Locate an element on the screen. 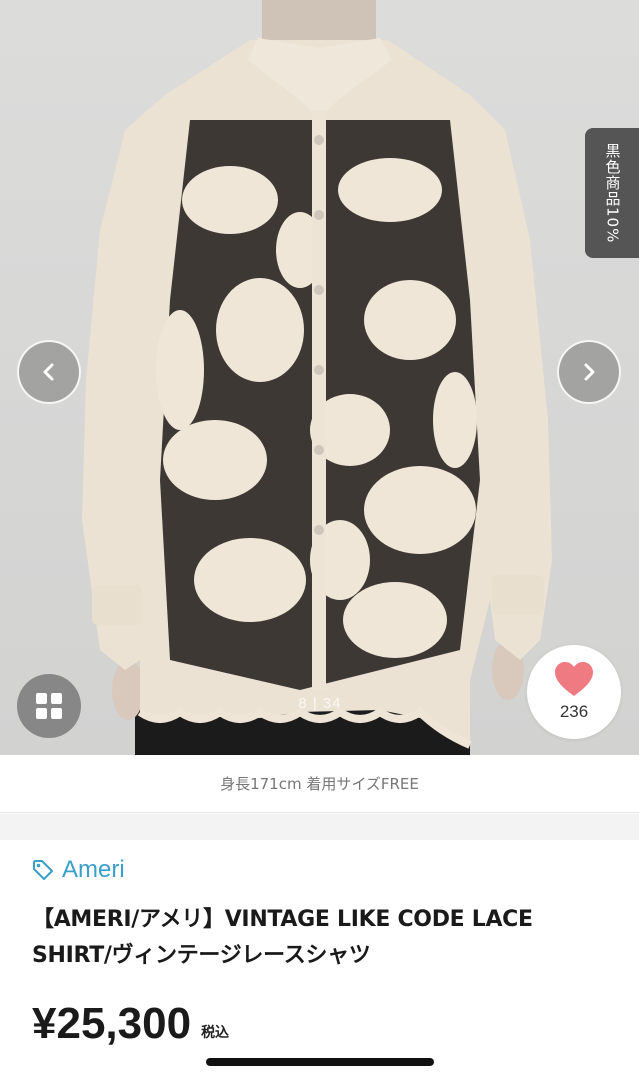 This screenshot has width=639, height=1080. image-counter: 8 | 34 is located at coordinates (320, 703).